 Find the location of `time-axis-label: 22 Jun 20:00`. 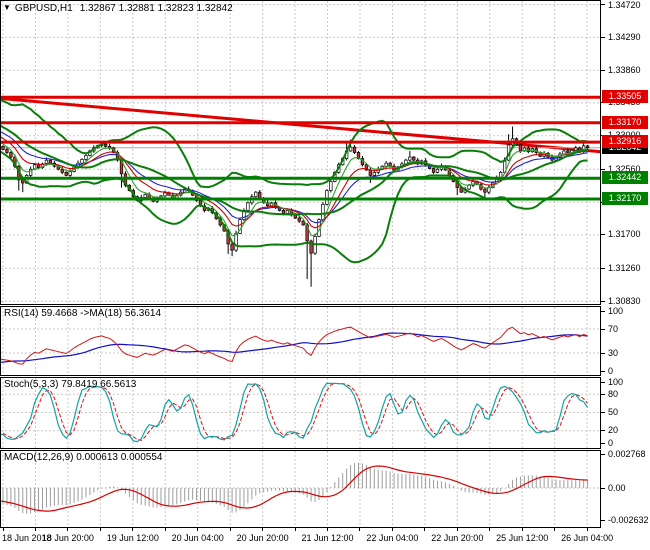

time-axis-label: 22 Jun 20:00 is located at coordinates (457, 538).